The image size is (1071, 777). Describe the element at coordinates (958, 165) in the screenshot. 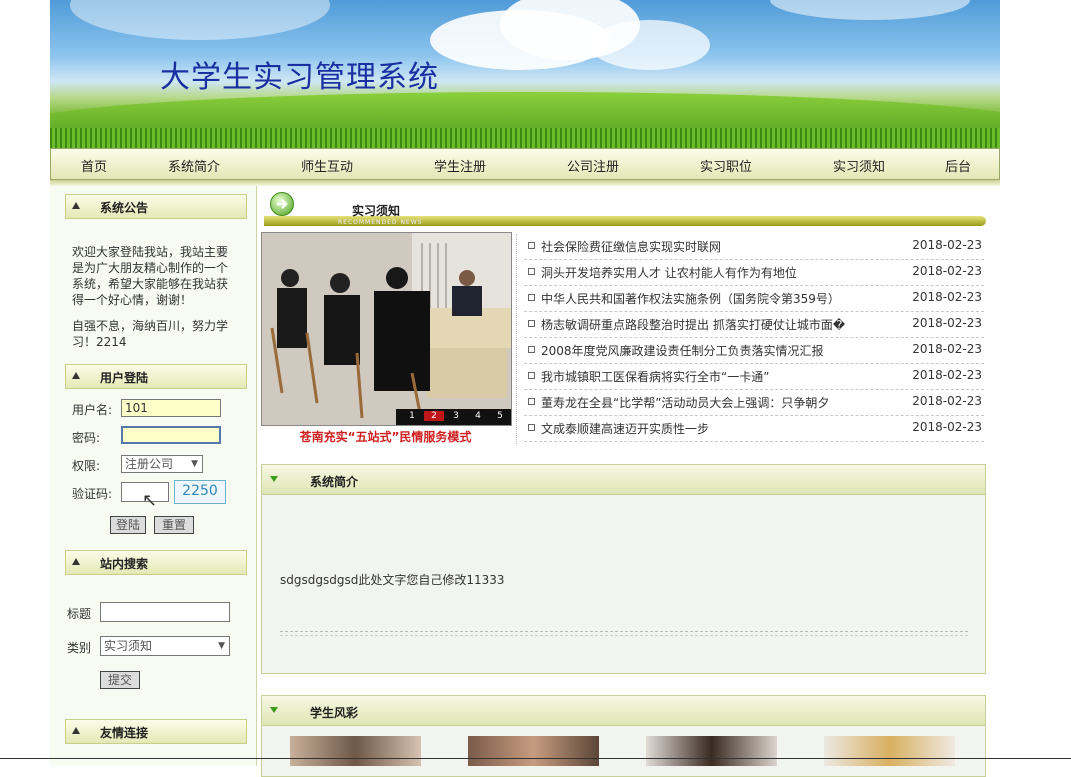

I see `nav-admin: 后台` at that location.